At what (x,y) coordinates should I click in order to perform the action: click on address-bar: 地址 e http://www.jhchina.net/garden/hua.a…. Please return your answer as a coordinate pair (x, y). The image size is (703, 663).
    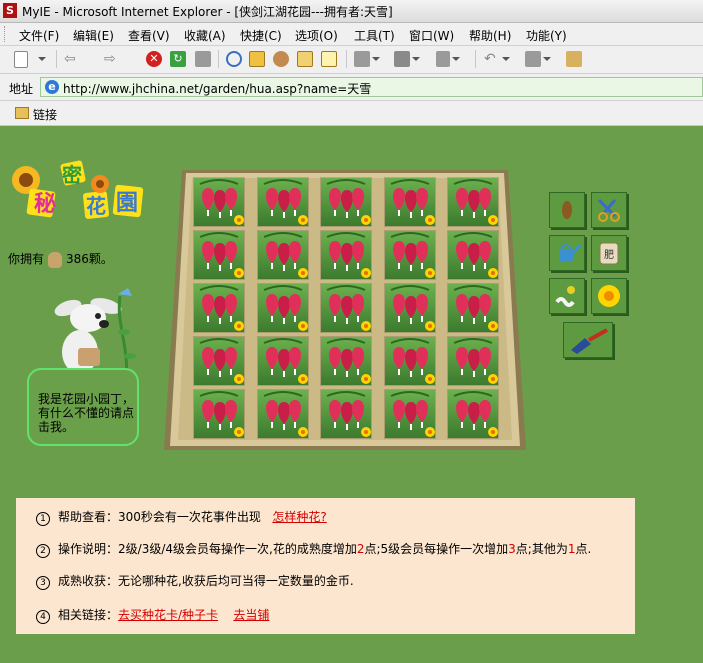
    Looking at the image, I should click on (351, 87).